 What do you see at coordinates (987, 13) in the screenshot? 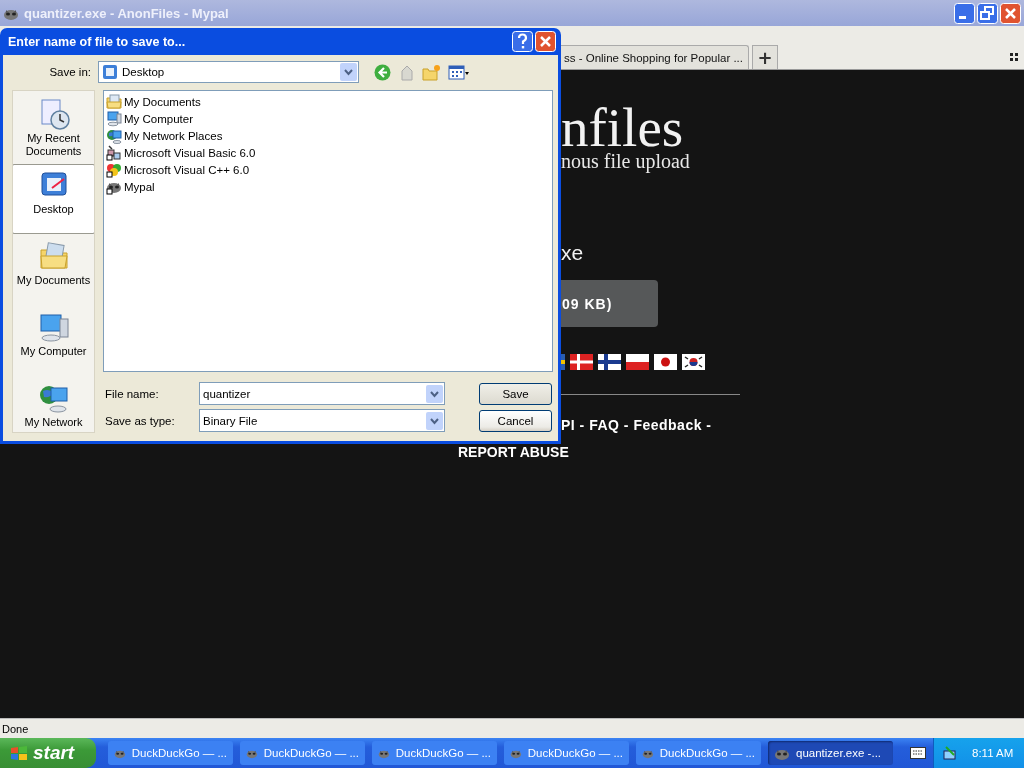
I see `restore-button` at bounding box center [987, 13].